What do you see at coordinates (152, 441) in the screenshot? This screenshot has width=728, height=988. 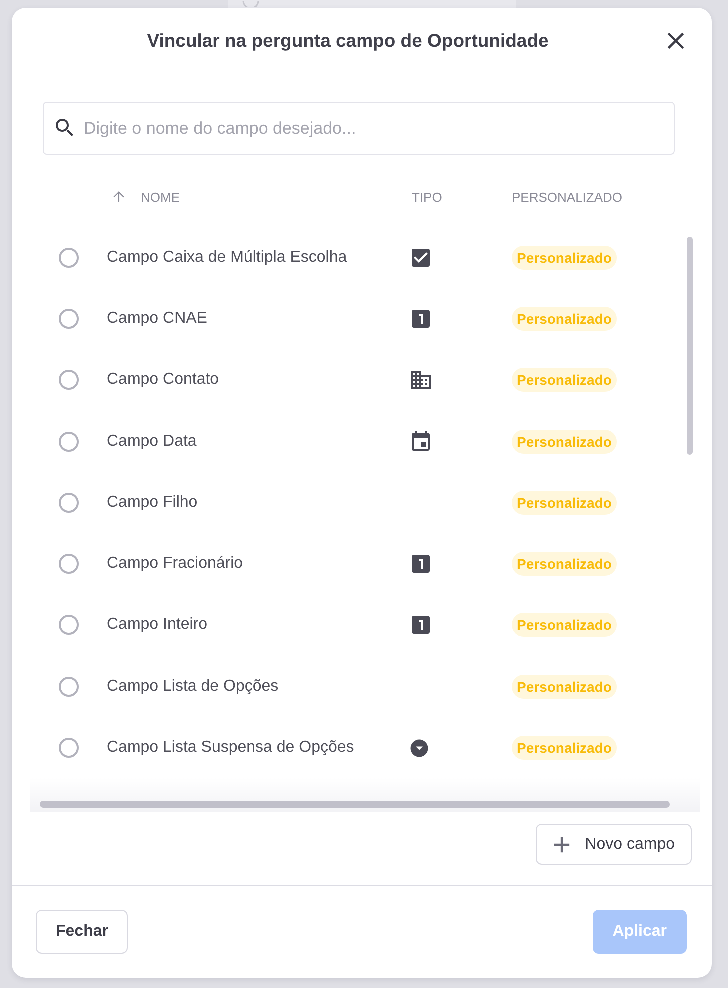 I see `field-name: Campo Data` at bounding box center [152, 441].